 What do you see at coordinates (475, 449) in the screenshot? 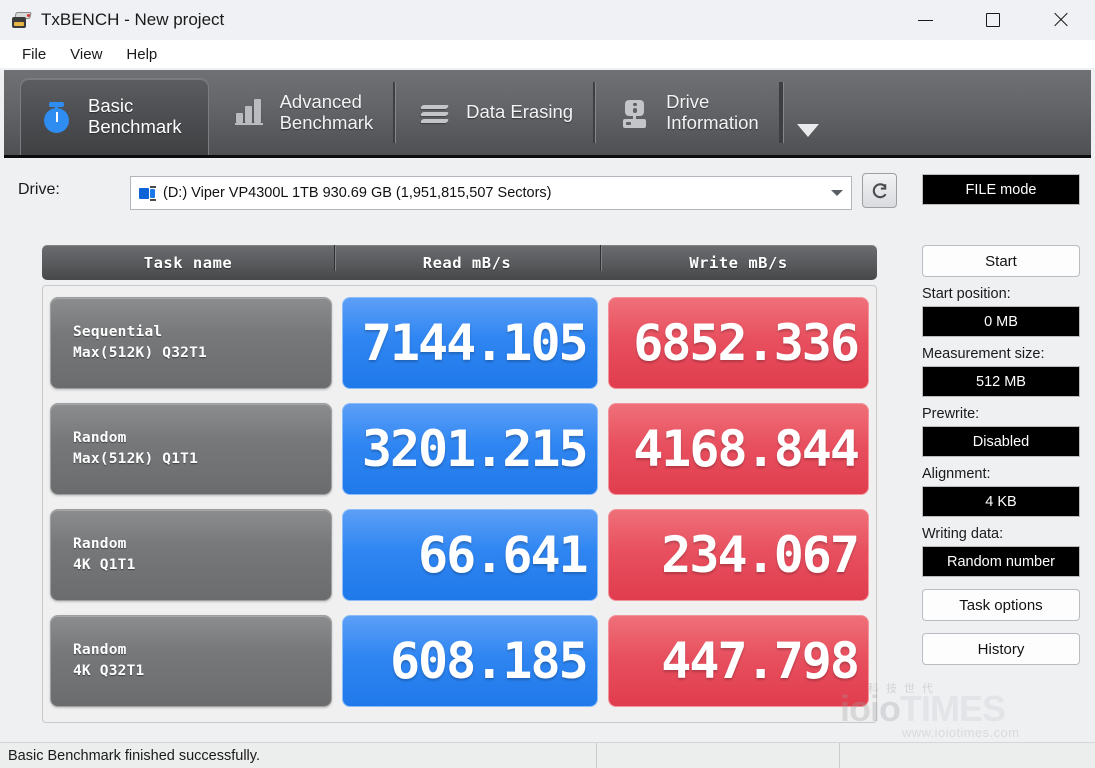
I see `read-value: 3201.215` at bounding box center [475, 449].